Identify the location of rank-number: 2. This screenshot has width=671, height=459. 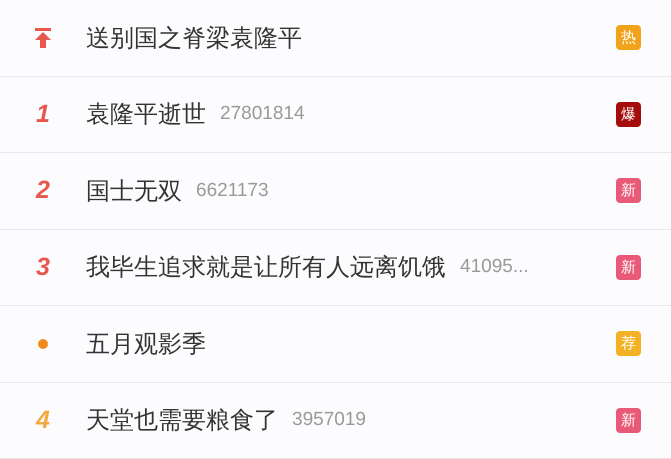
(43, 191).